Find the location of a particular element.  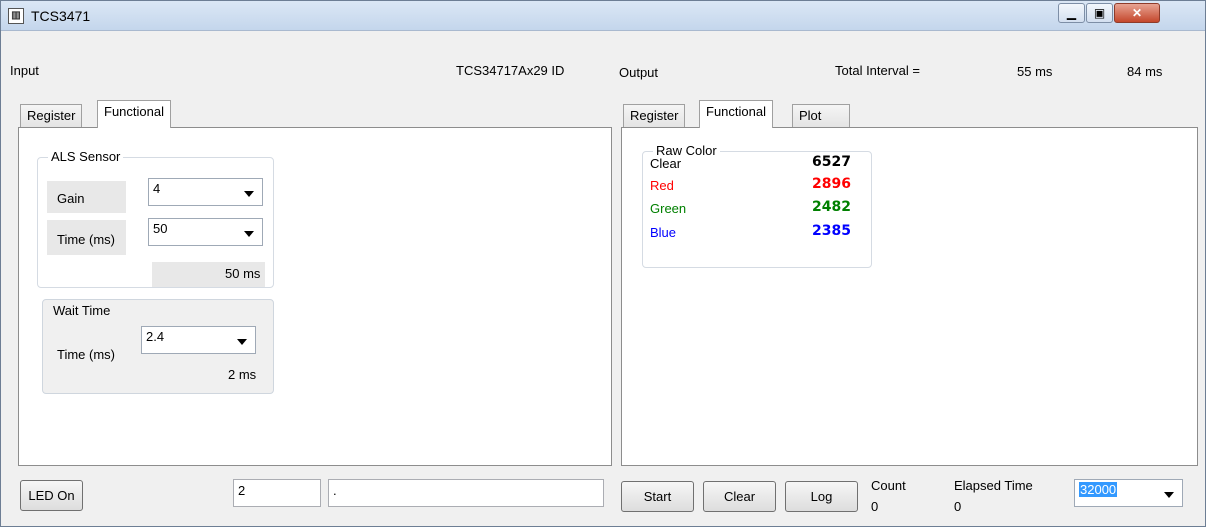

gain-label: Gain is located at coordinates (71, 198).